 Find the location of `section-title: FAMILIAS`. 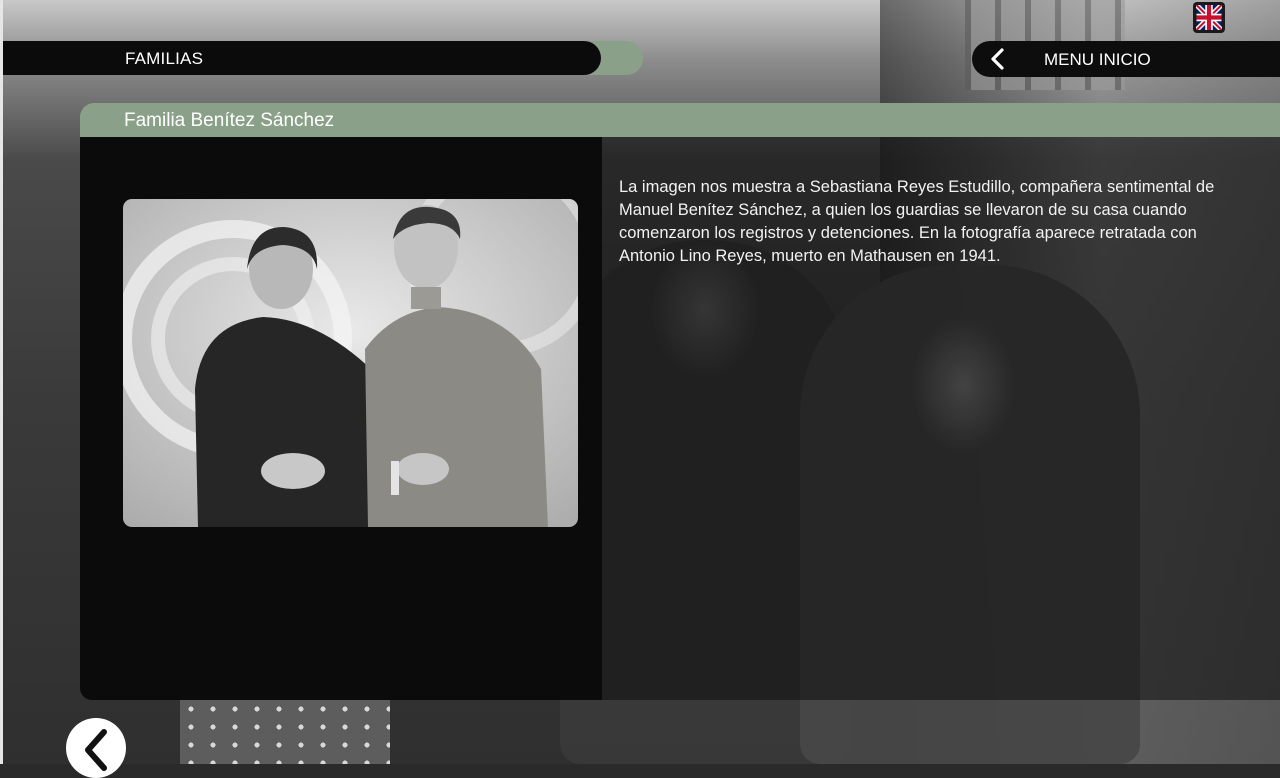

section-title: FAMILIAS is located at coordinates (164, 58).